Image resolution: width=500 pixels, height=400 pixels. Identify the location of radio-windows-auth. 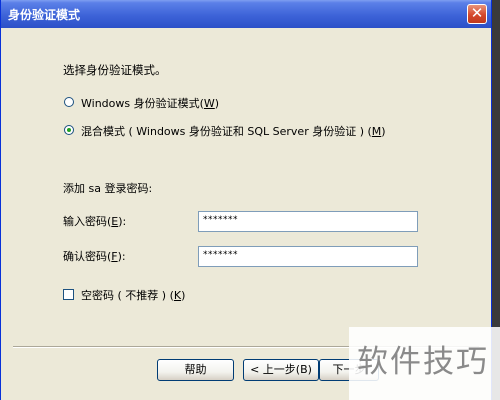
(69, 102).